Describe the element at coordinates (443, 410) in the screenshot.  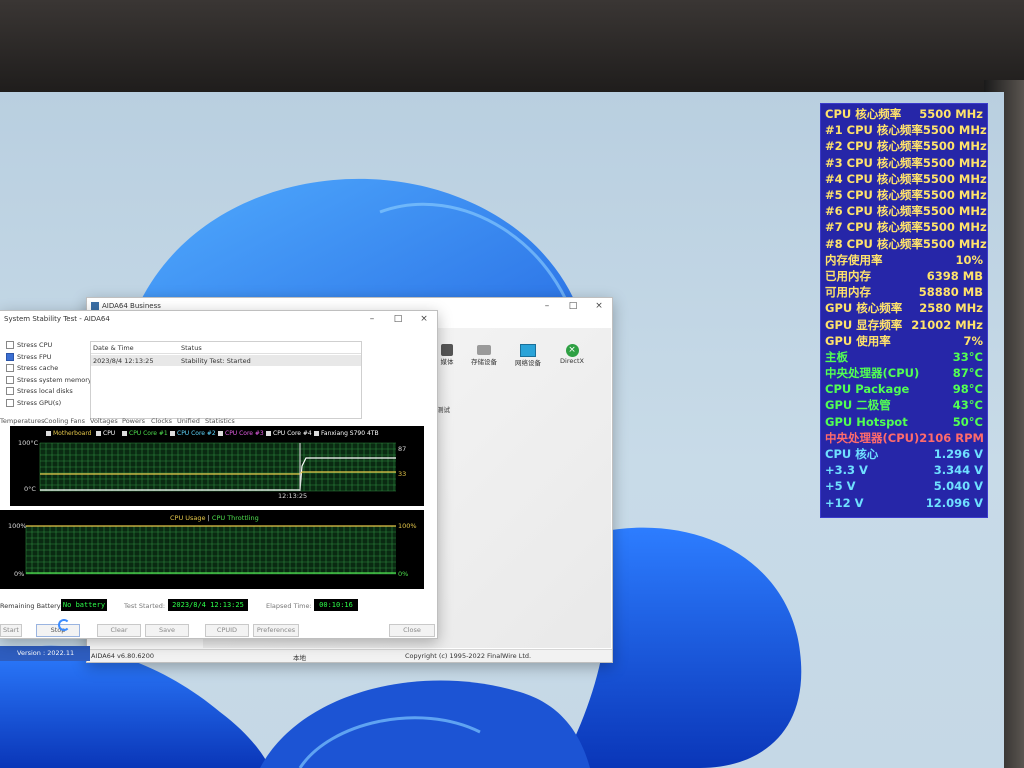
I see `partial-label: 测试` at that location.